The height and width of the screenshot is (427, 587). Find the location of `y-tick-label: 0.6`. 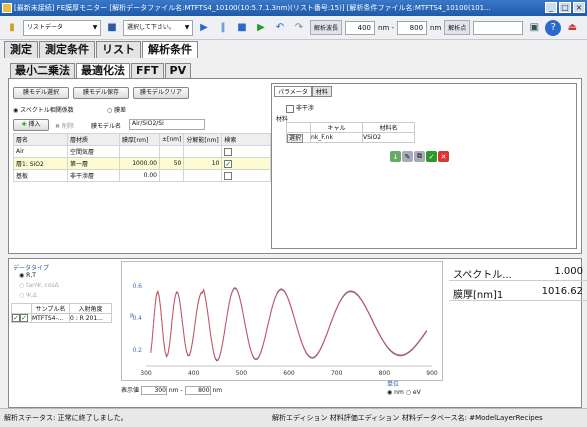

y-tick-label: 0.6 is located at coordinates (137, 286).